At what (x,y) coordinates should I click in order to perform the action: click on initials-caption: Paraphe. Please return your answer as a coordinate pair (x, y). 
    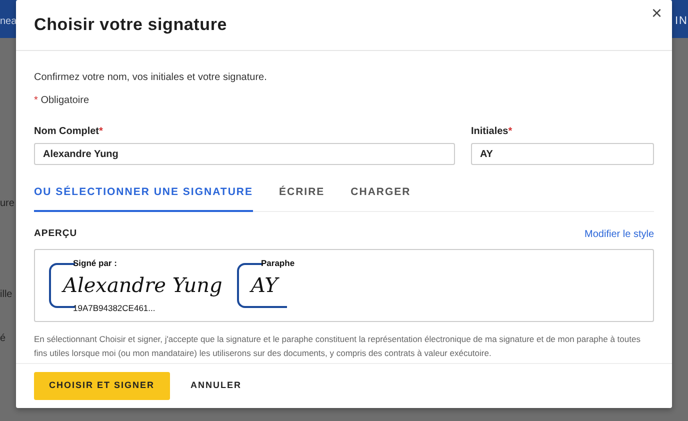
    Looking at the image, I should click on (278, 263).